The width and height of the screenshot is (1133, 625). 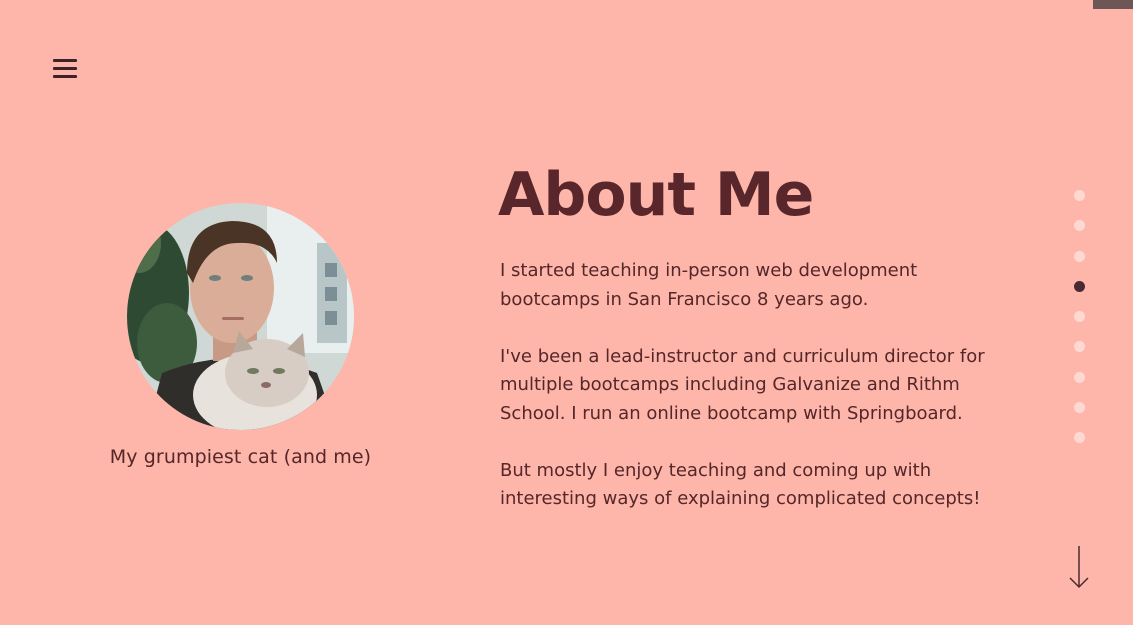 What do you see at coordinates (65, 69) in the screenshot?
I see `hamburger-menu-icon` at bounding box center [65, 69].